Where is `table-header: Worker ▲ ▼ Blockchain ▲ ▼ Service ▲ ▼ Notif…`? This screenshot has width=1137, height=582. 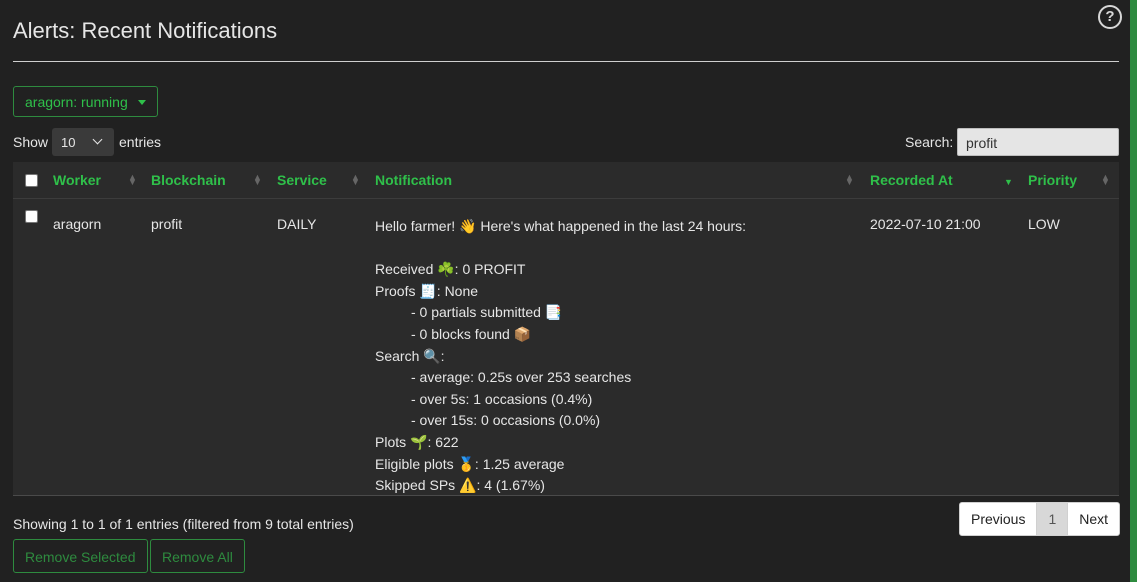 table-header: Worker ▲ ▼ Blockchain ▲ ▼ Service ▲ ▼ Notif… is located at coordinates (566, 180).